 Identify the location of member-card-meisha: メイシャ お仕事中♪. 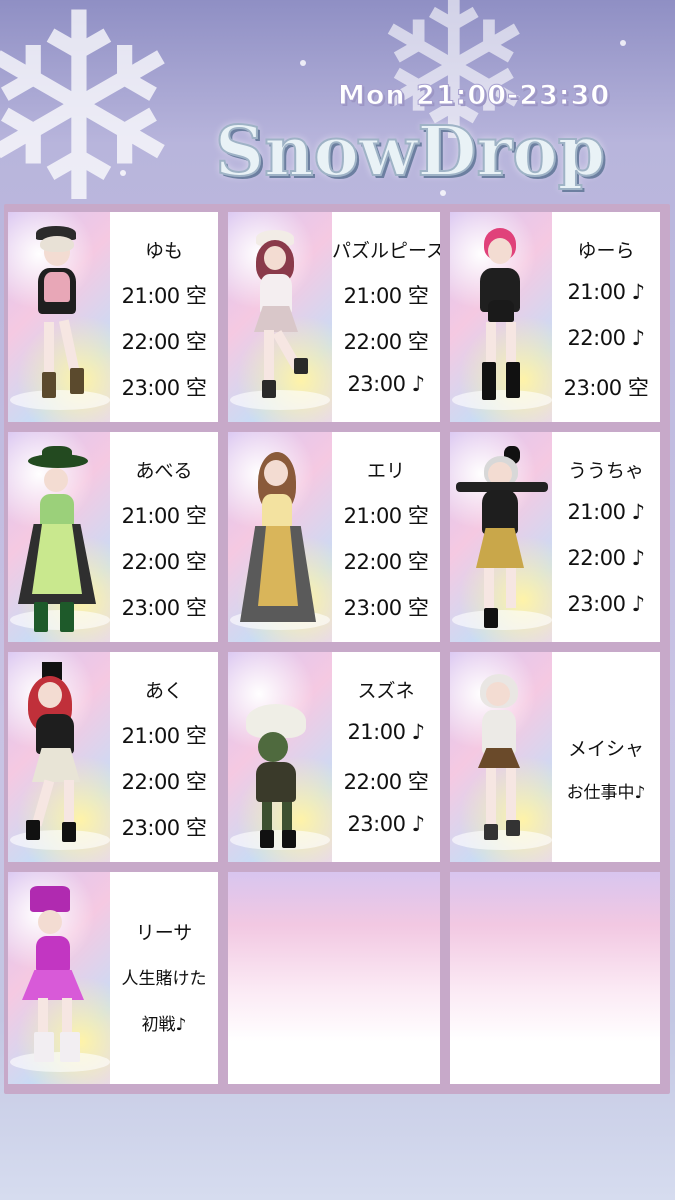
(555, 757).